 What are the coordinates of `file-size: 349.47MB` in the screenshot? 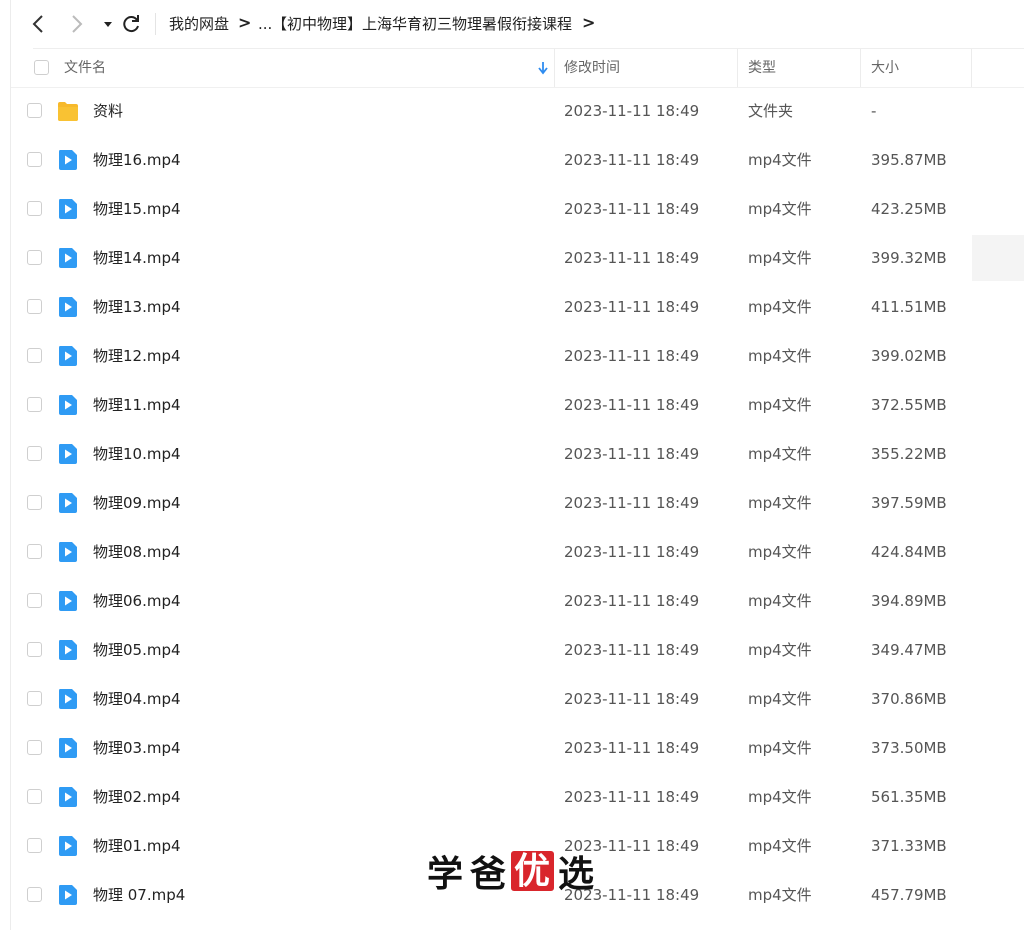 It's located at (909, 650).